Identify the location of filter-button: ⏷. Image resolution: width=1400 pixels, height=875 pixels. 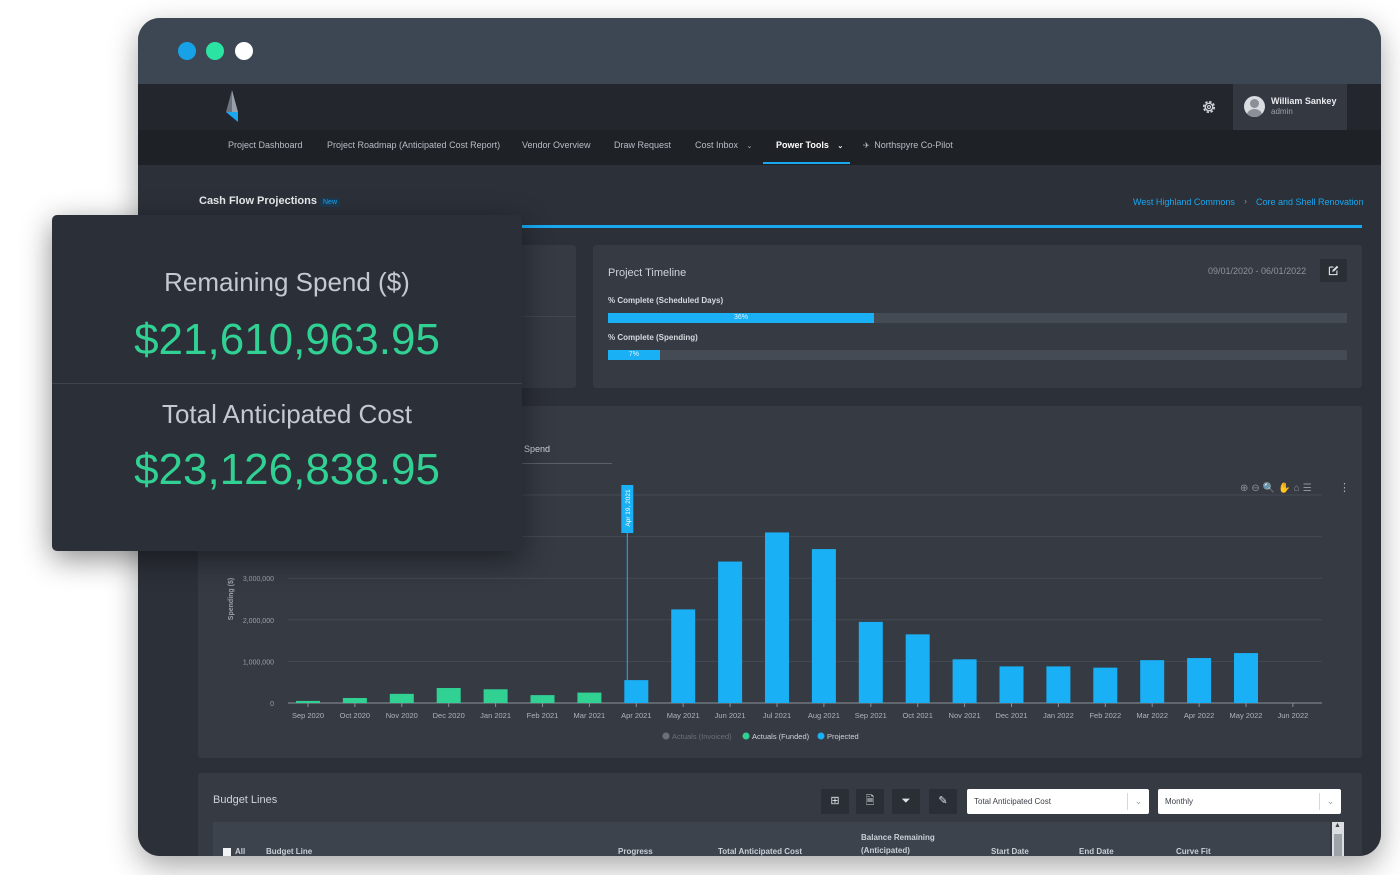
(906, 801).